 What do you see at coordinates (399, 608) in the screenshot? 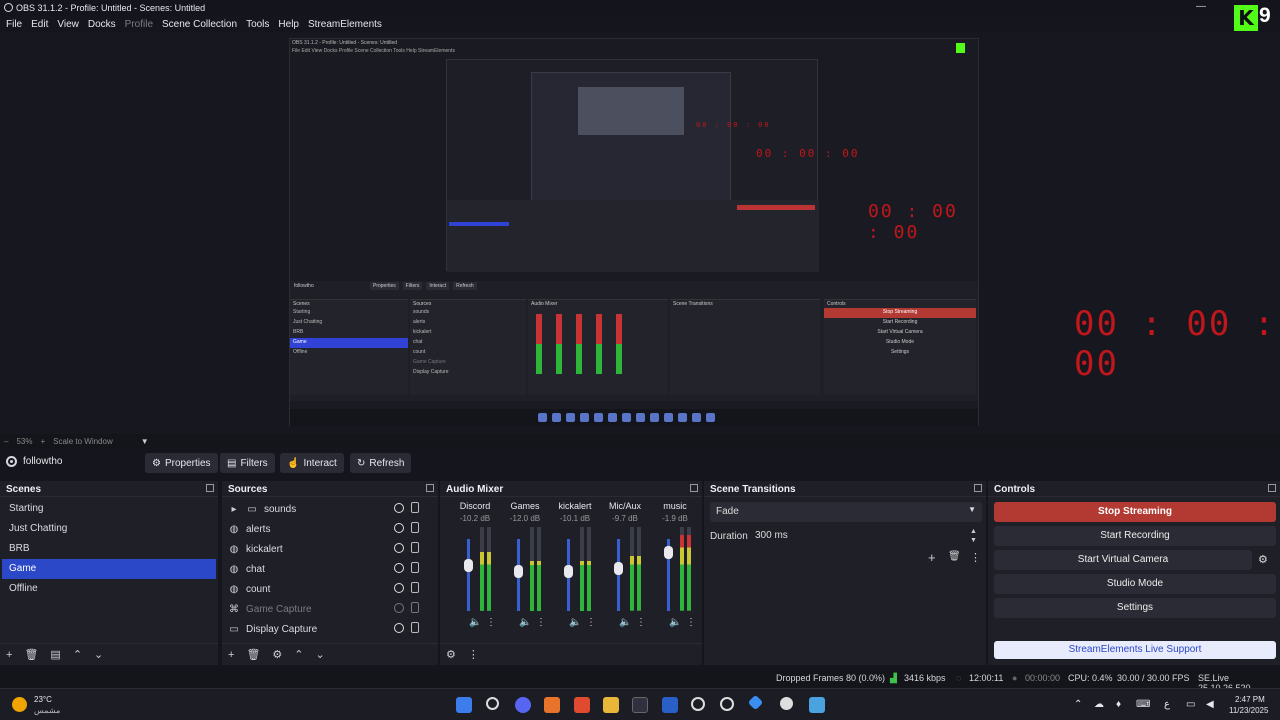
I see `eye-slash-icon` at bounding box center [399, 608].